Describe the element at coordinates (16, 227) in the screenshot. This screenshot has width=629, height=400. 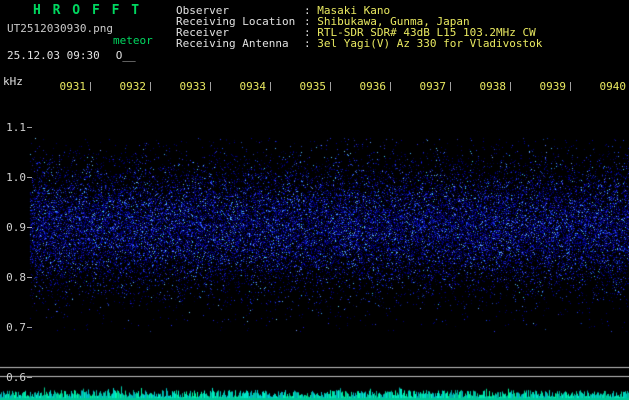
I see `y-tick-label: 0.9` at that location.